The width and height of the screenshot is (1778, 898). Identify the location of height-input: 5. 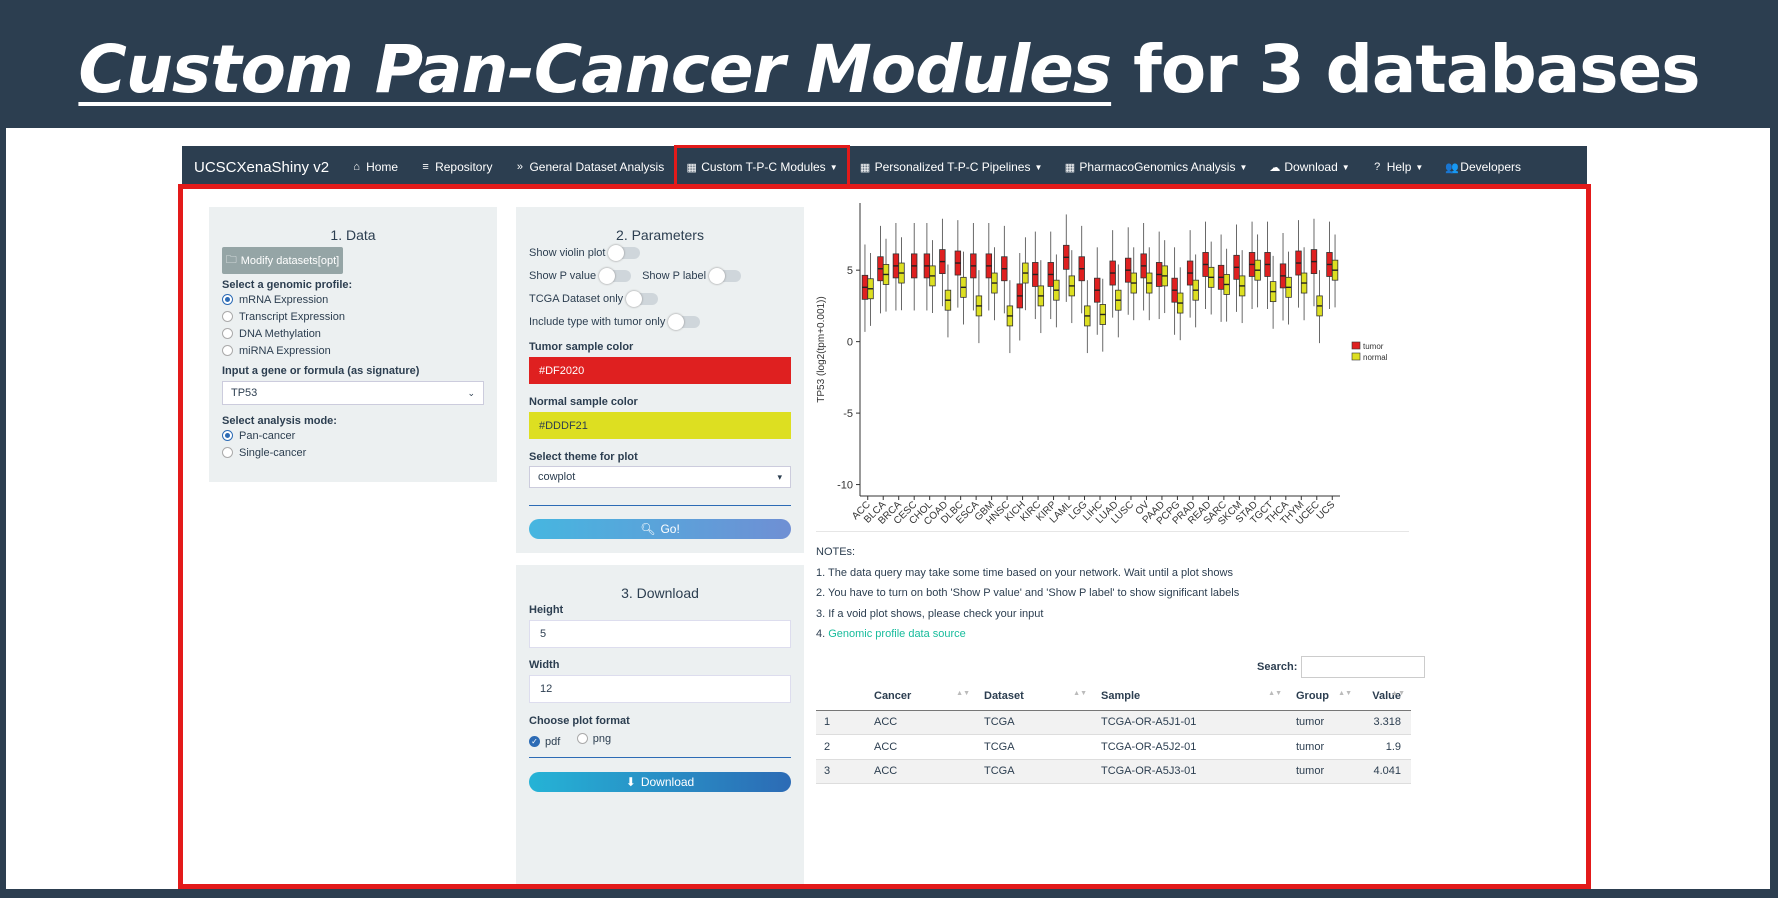
(660, 634).